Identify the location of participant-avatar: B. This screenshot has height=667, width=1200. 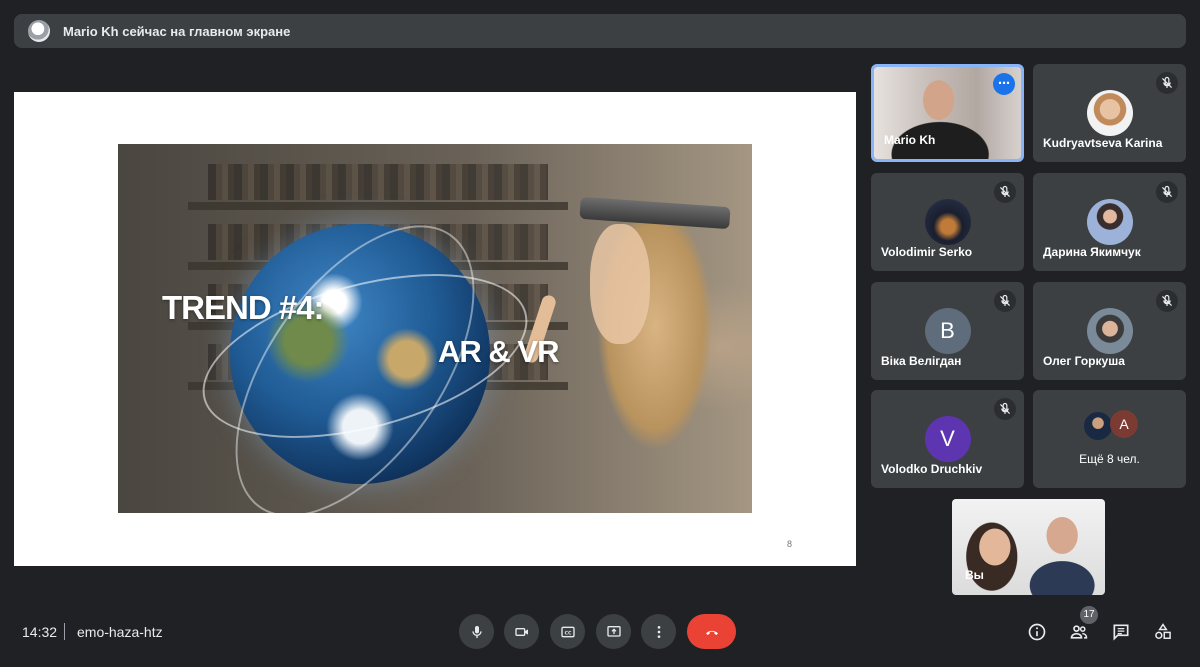
(947, 331).